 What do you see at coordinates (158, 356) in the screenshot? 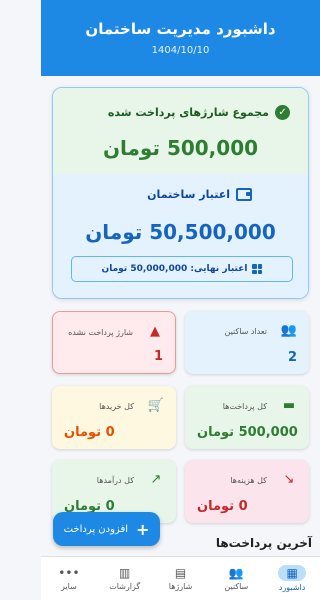
I see `card-value: 1` at bounding box center [158, 356].